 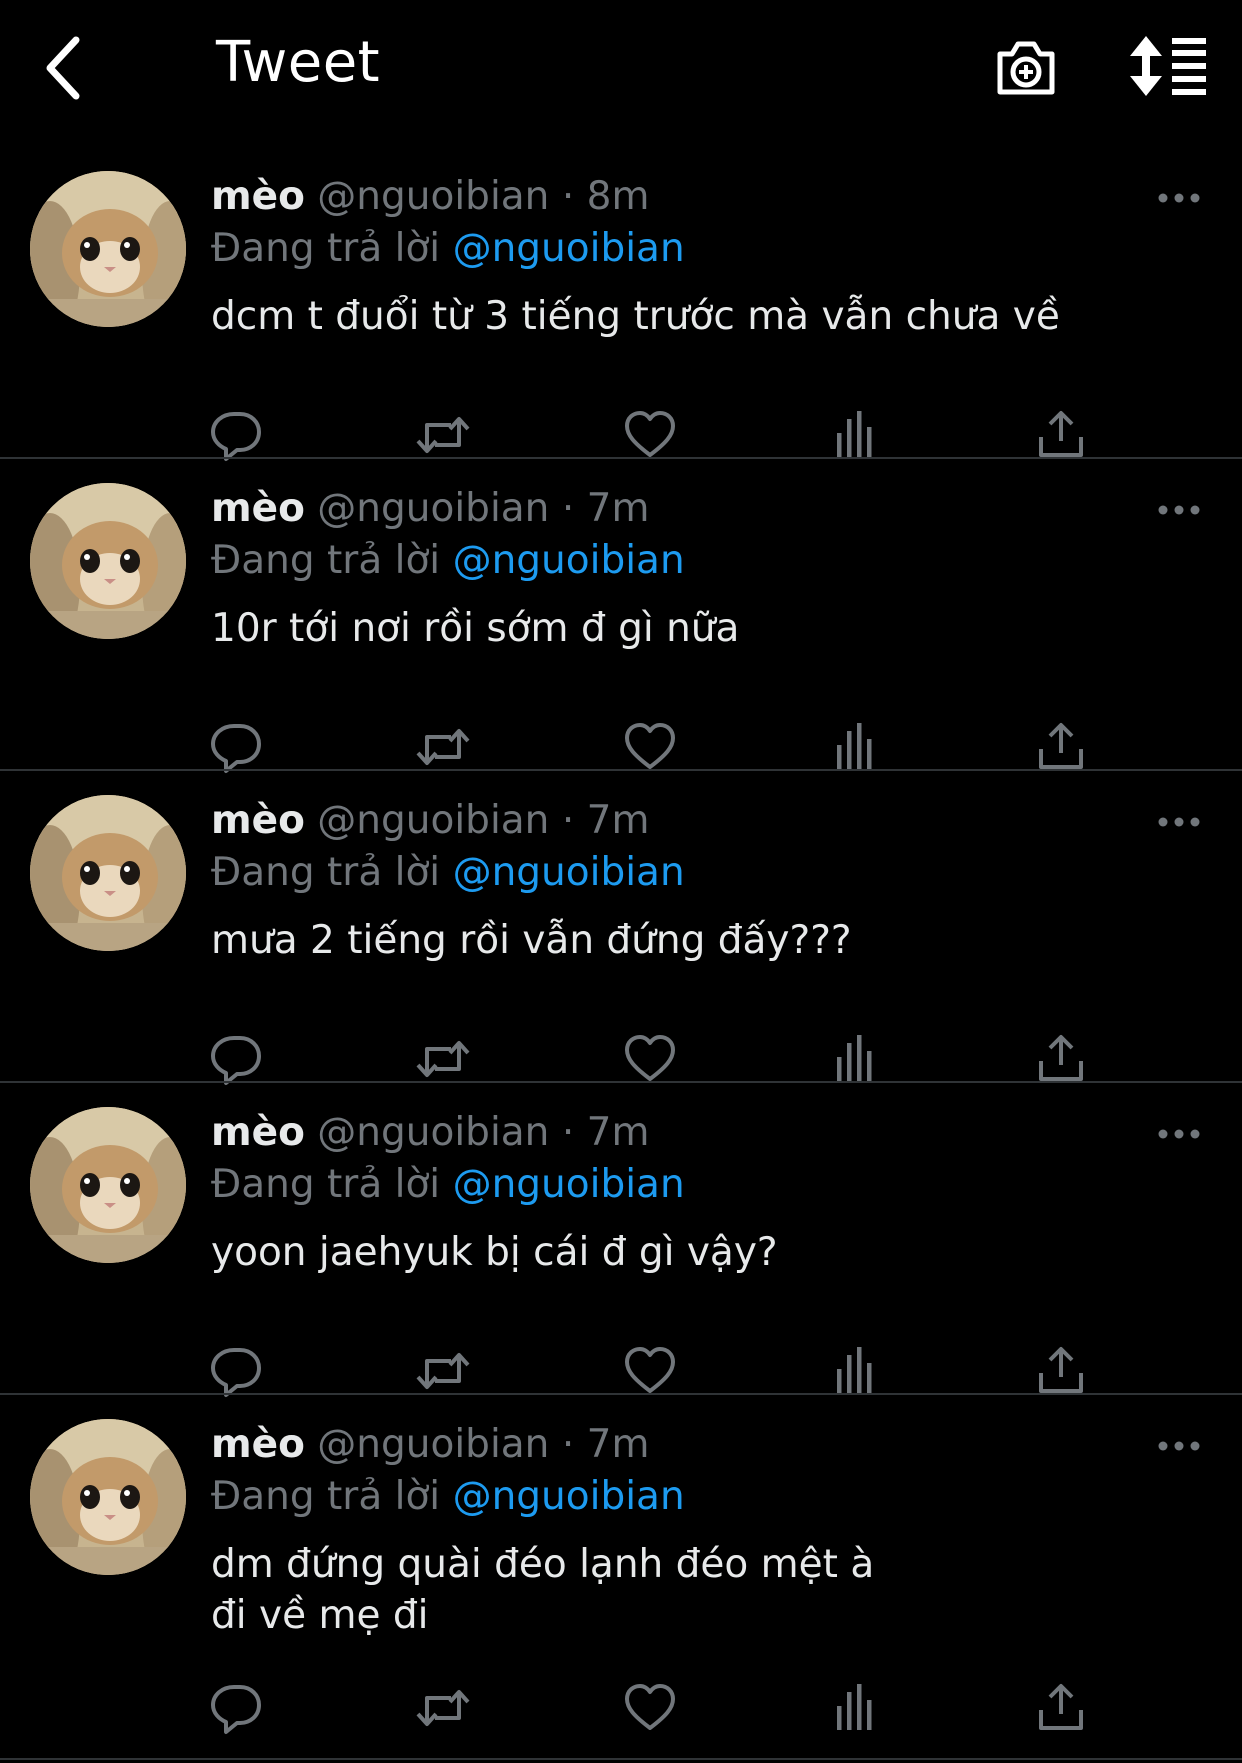 What do you see at coordinates (65, 68) in the screenshot?
I see `chevron-left-icon` at bounding box center [65, 68].